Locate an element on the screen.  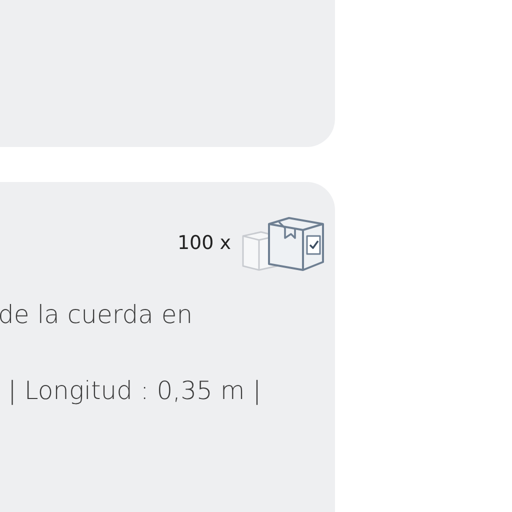
specs-text: | Longitud : 0,35 m | is located at coordinates (134, 390).